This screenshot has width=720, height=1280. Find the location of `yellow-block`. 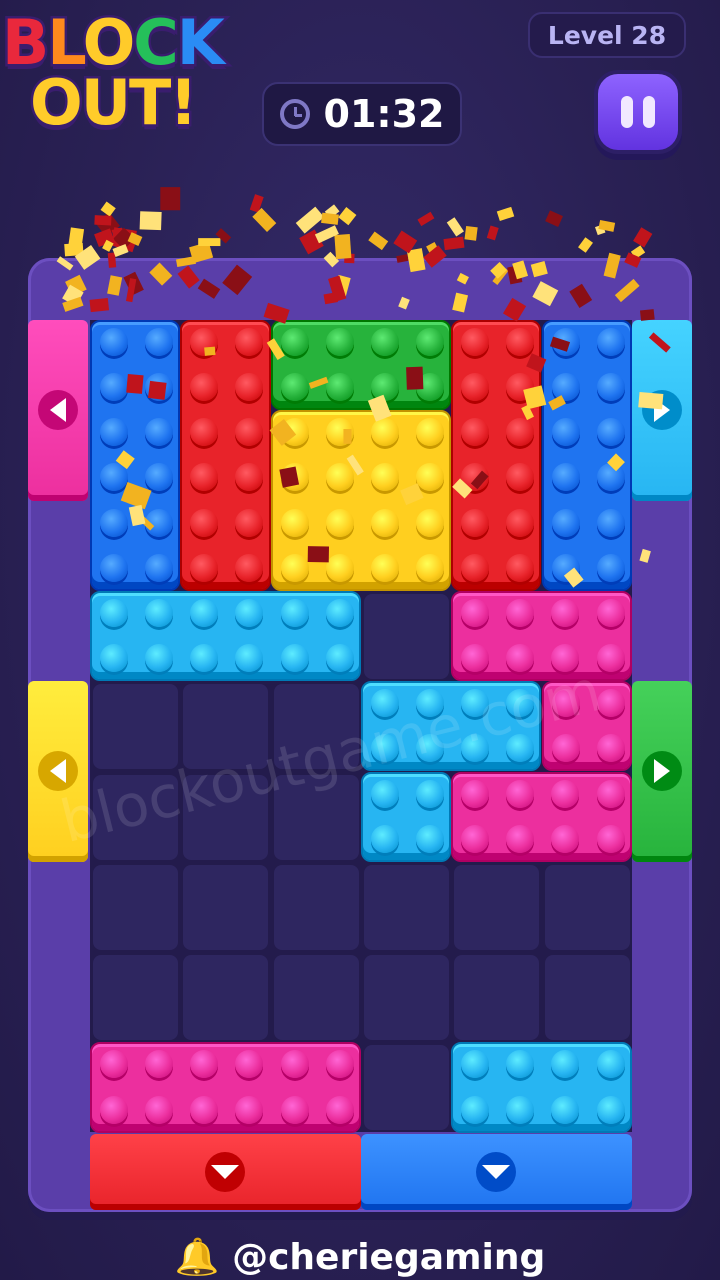

yellow-block is located at coordinates (361, 500).